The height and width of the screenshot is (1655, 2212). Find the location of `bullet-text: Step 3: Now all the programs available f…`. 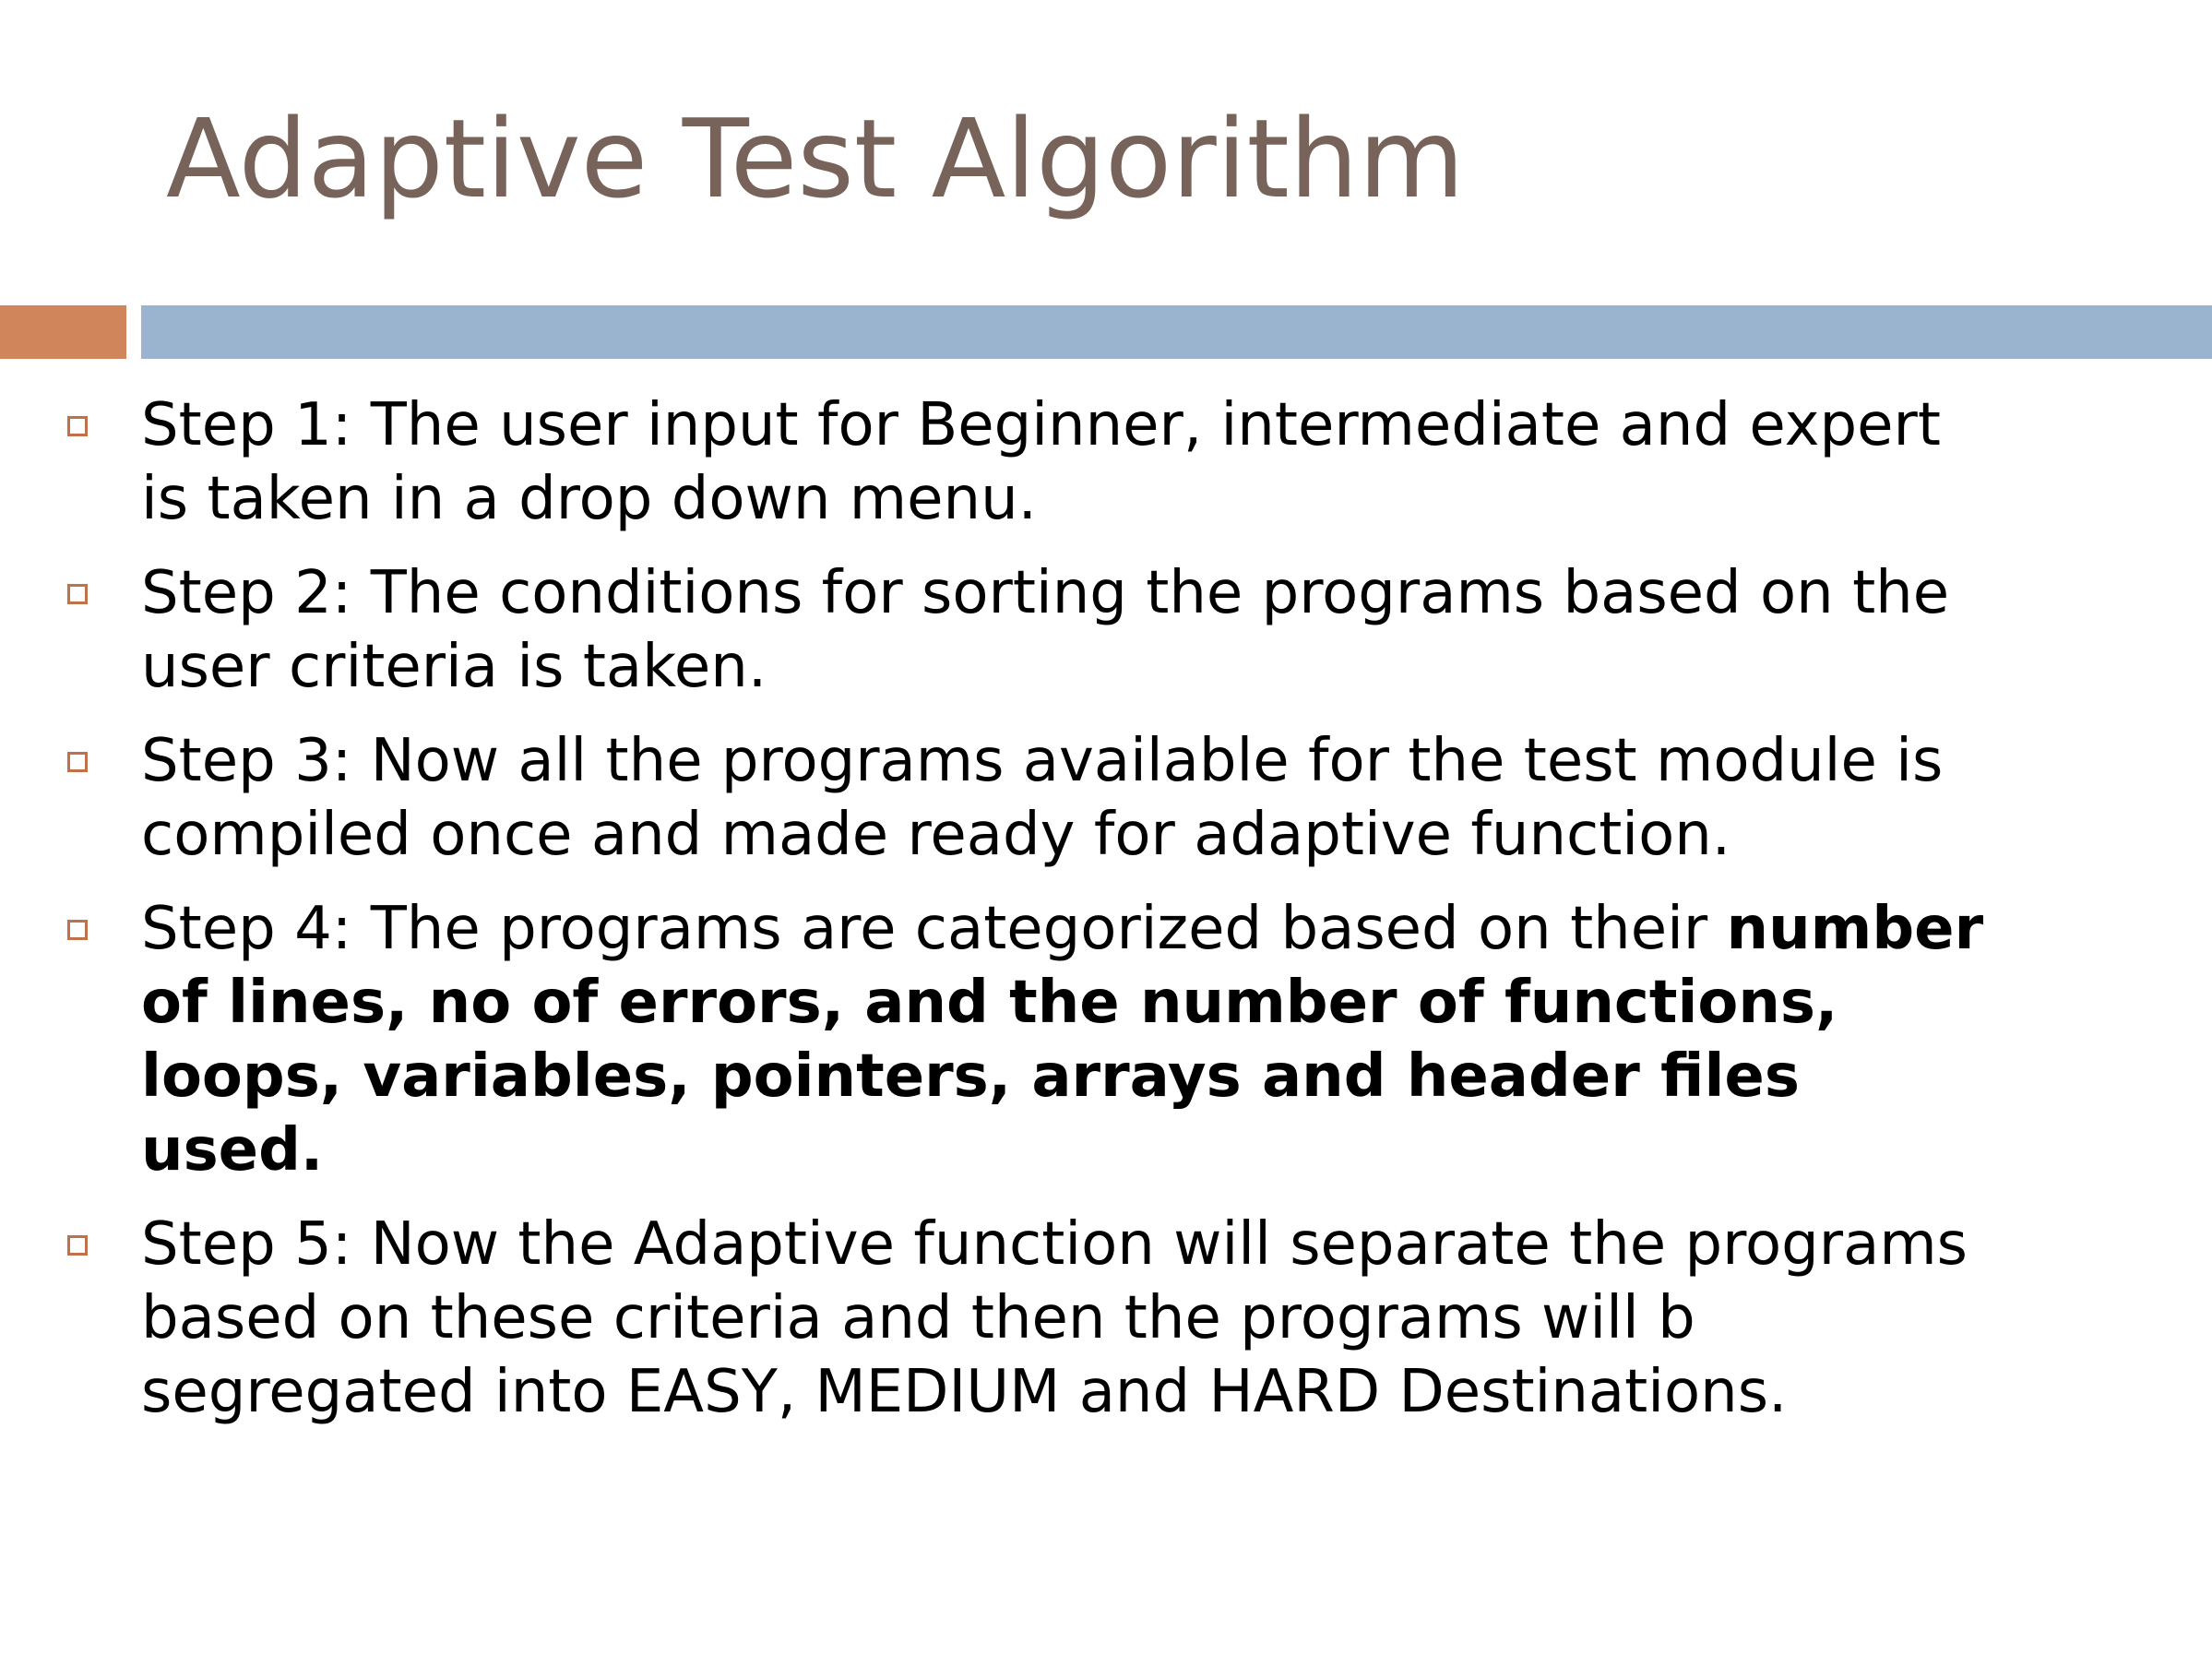

bullet-text: Step 3: Now all the programs available f… is located at coordinates (1042, 798).